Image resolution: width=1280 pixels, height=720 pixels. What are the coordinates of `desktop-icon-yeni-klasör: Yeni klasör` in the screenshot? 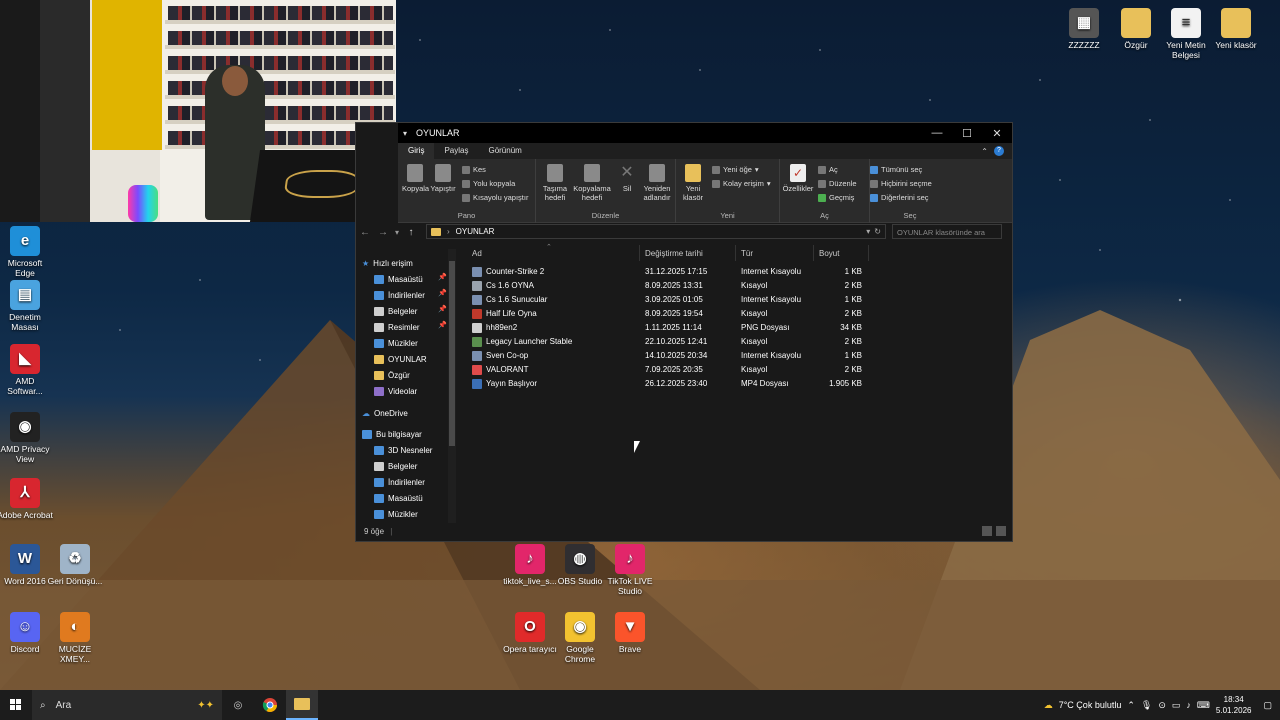 It's located at (1236, 29).